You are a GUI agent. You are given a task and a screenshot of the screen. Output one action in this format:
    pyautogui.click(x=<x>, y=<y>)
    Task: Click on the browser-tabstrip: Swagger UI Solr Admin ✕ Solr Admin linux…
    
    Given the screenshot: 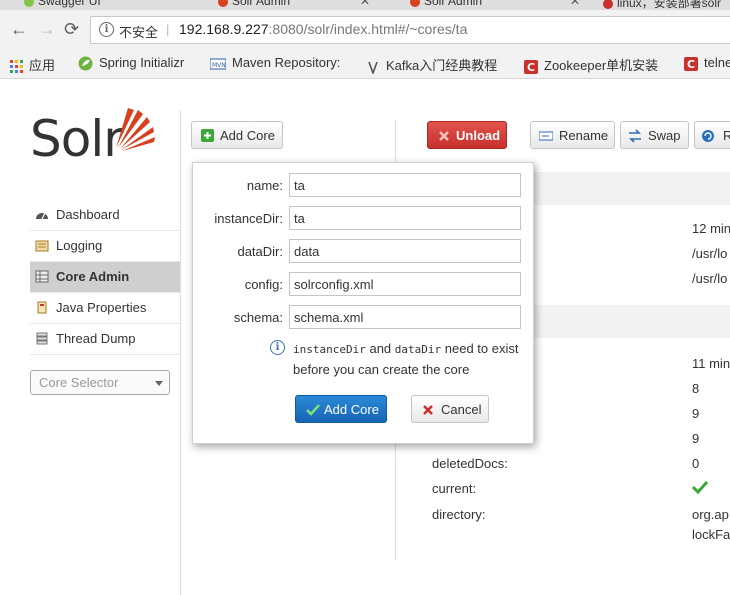 What is the action you would take?
    pyautogui.click(x=365, y=5)
    